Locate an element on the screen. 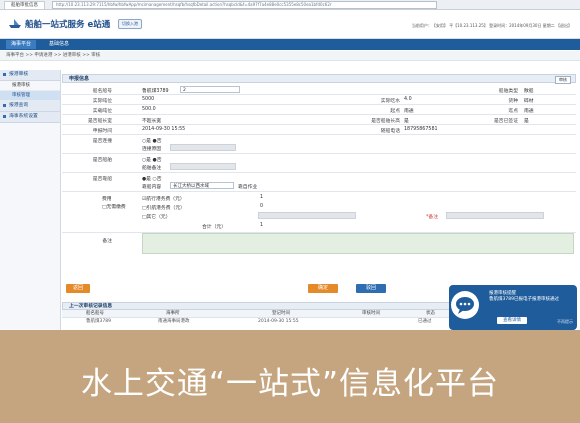  ship-type-label: 船舶类型 is located at coordinates (508, 91).